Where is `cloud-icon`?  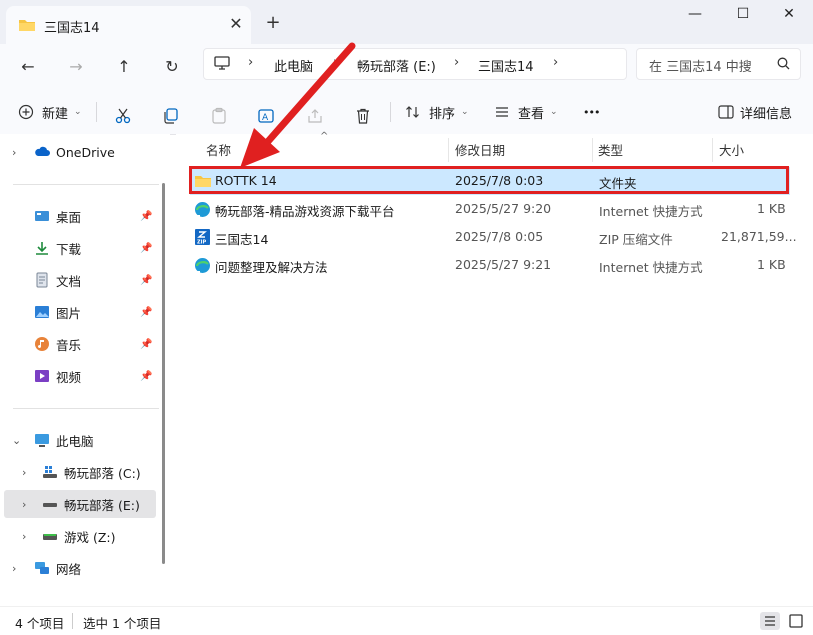
cloud-icon is located at coordinates (42, 151).